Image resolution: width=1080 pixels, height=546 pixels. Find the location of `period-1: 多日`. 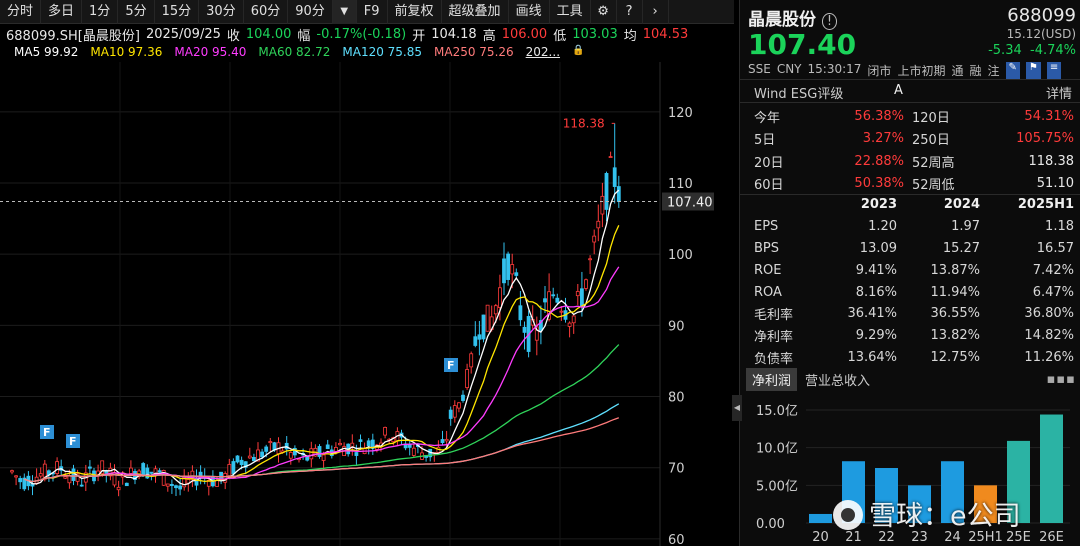

period-1: 多日 is located at coordinates (62, 12).